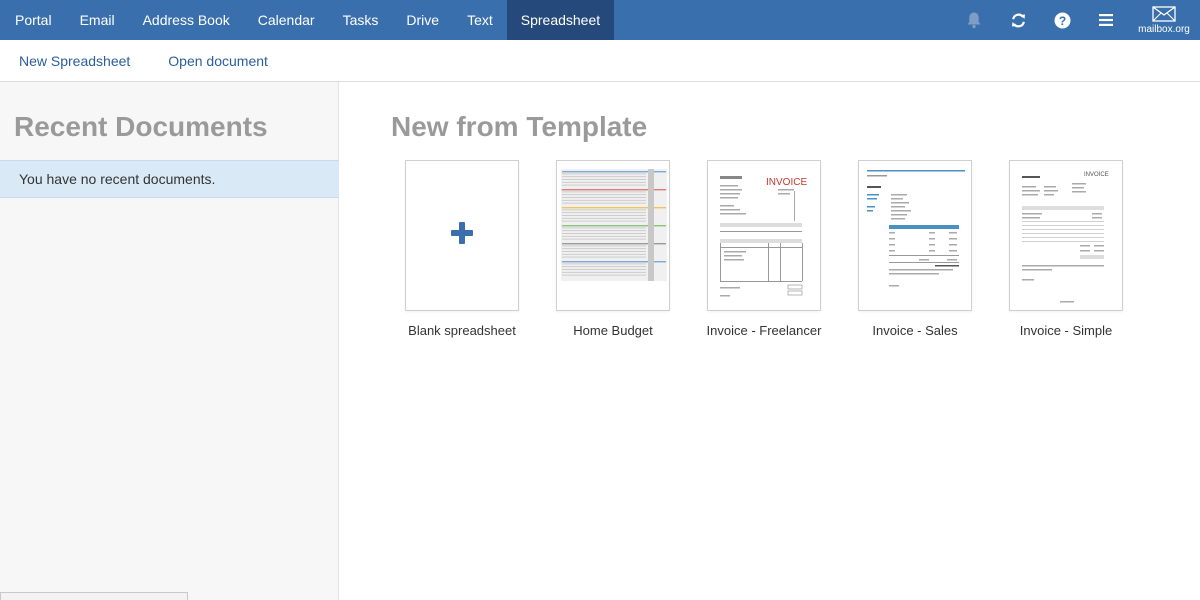 The height and width of the screenshot is (600, 1200). Describe the element at coordinates (33, 20) in the screenshot. I see `nav-portal: Portal` at that location.